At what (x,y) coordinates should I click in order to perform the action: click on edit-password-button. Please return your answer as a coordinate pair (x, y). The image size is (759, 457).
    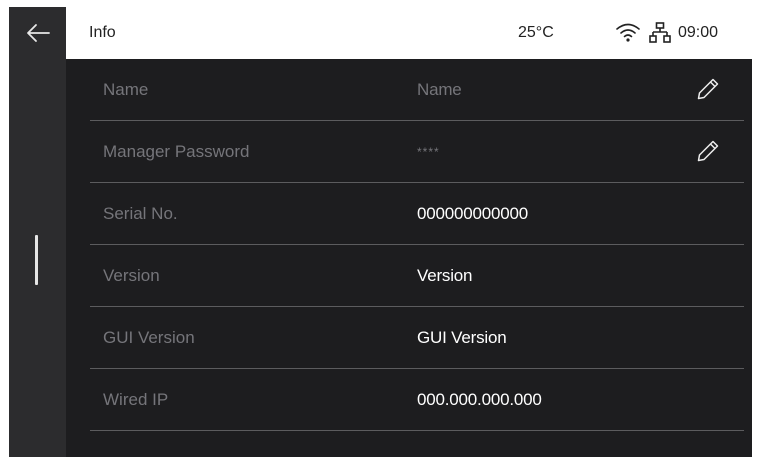
    Looking at the image, I should click on (708, 151).